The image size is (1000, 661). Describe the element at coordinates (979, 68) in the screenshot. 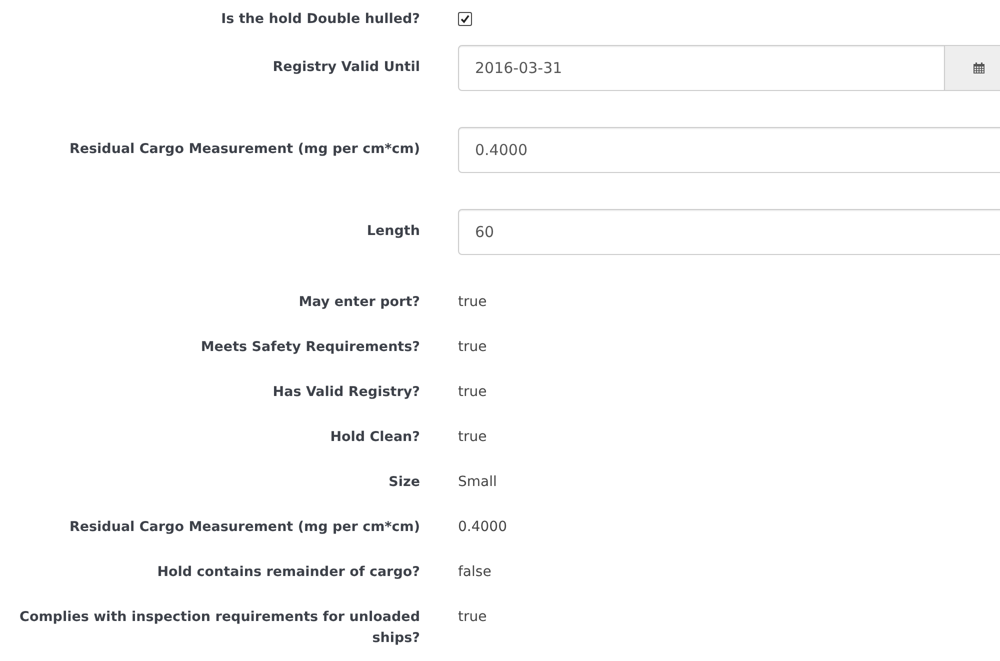

I see `calendar-icon` at that location.